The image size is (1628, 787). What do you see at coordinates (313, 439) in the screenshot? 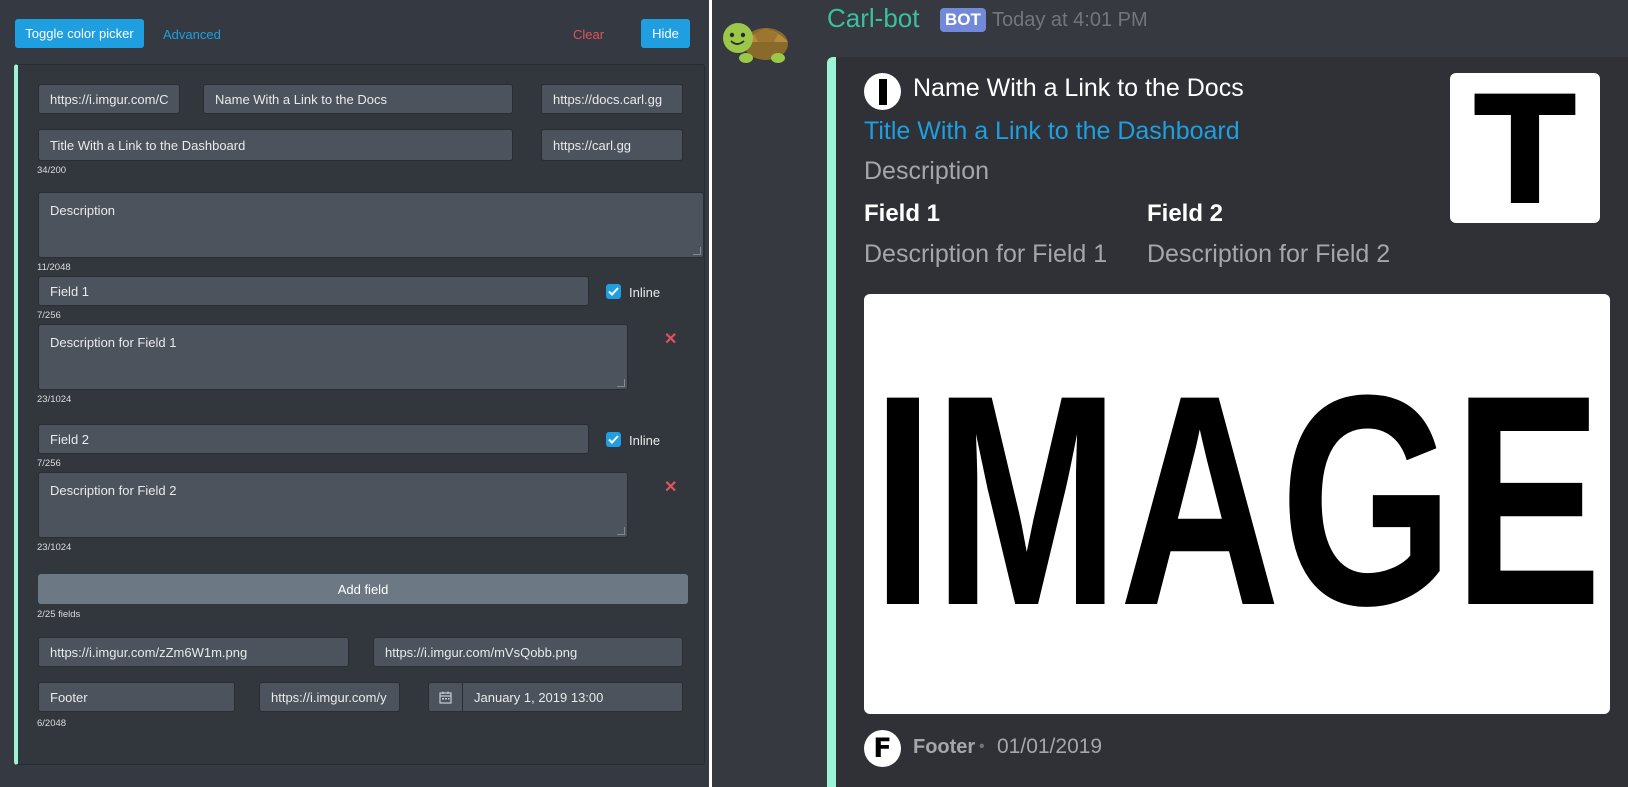
I see `field-2-name-input: Field 2` at bounding box center [313, 439].